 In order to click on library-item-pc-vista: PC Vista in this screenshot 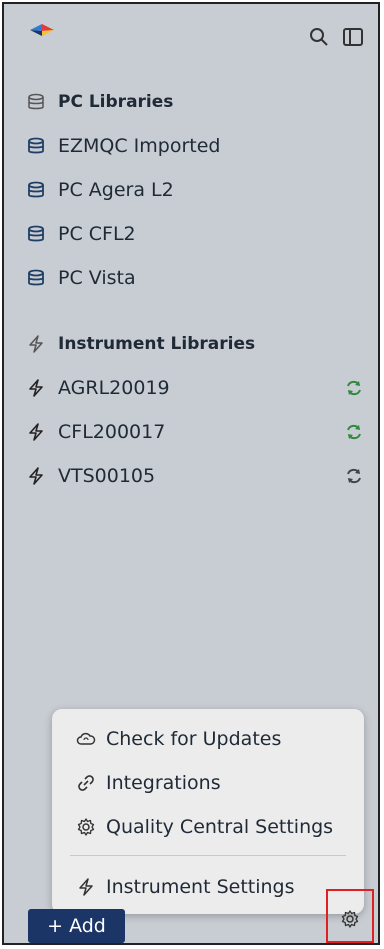, I will do `click(191, 278)`.